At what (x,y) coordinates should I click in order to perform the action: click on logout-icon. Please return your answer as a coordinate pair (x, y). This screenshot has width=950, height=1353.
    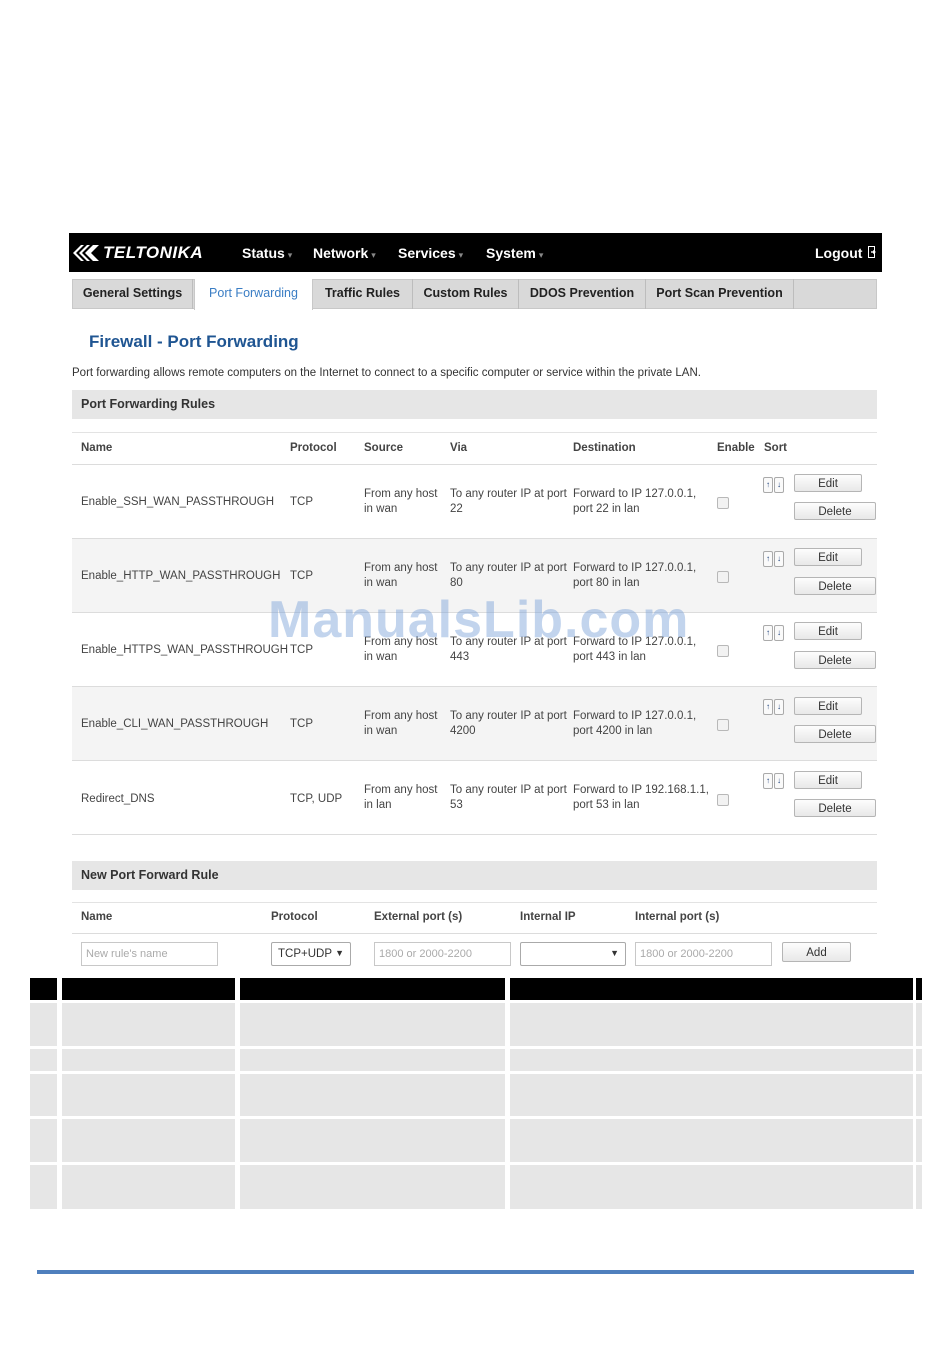
    Looking at the image, I should click on (872, 252).